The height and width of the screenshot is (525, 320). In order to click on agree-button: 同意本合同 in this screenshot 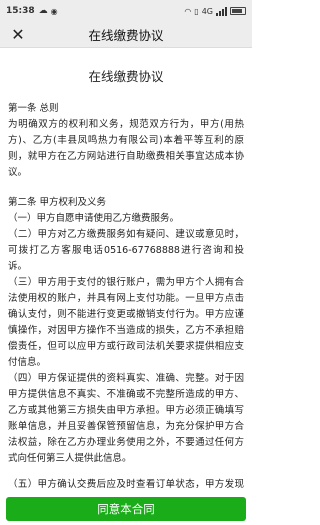, I will do `click(126, 509)`.